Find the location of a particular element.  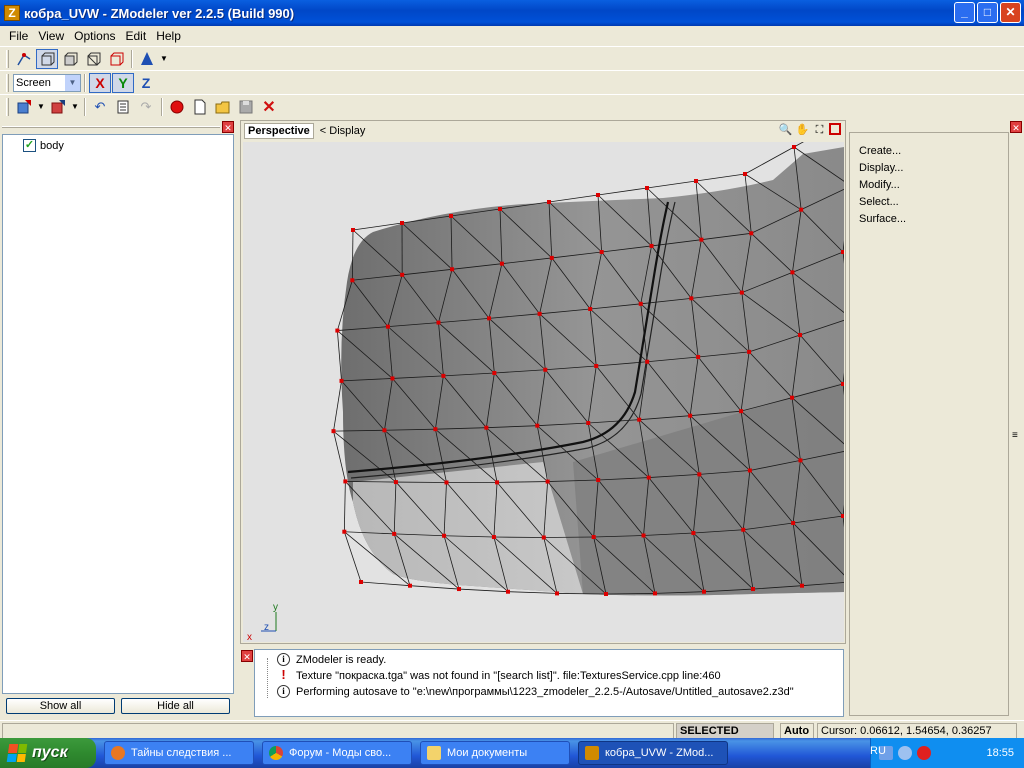

export-icon is located at coordinates (58, 107).